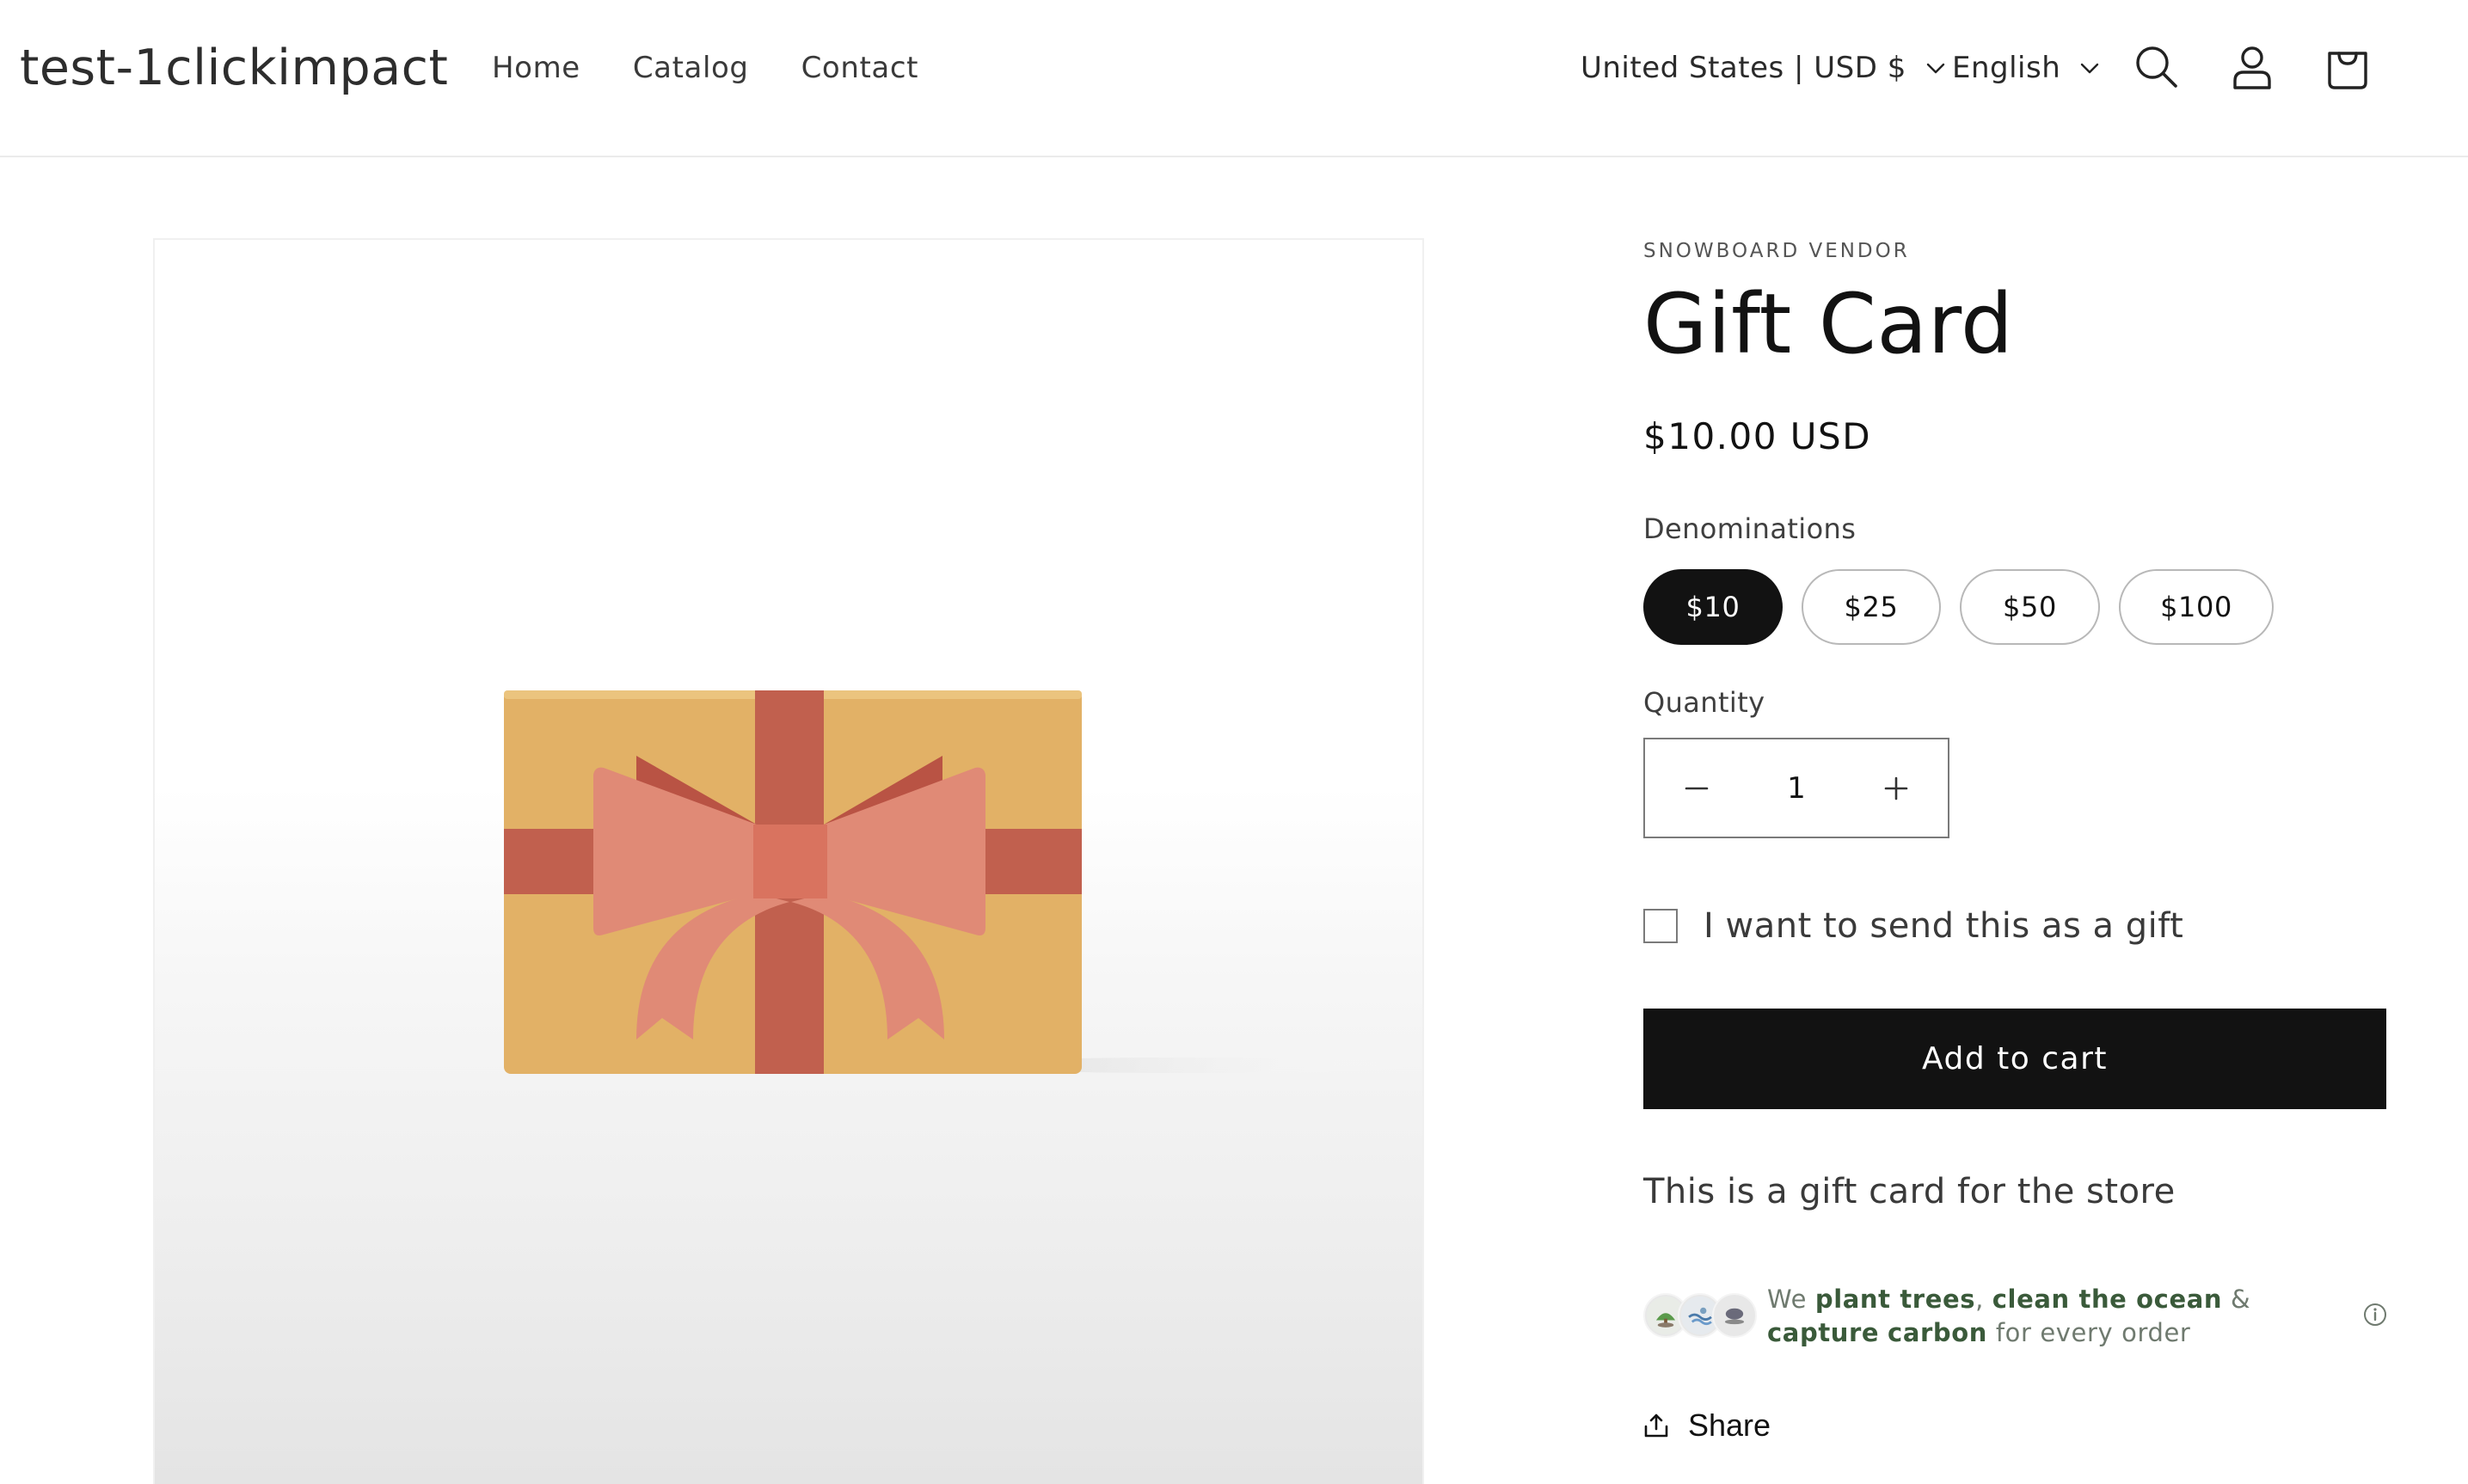 The width and height of the screenshot is (2468, 1484). I want to click on search-icon, so click(2157, 67).